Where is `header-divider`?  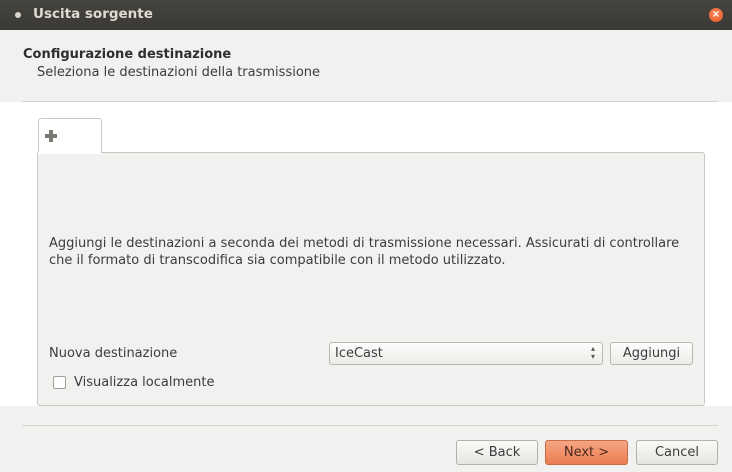
header-divider is located at coordinates (370, 101).